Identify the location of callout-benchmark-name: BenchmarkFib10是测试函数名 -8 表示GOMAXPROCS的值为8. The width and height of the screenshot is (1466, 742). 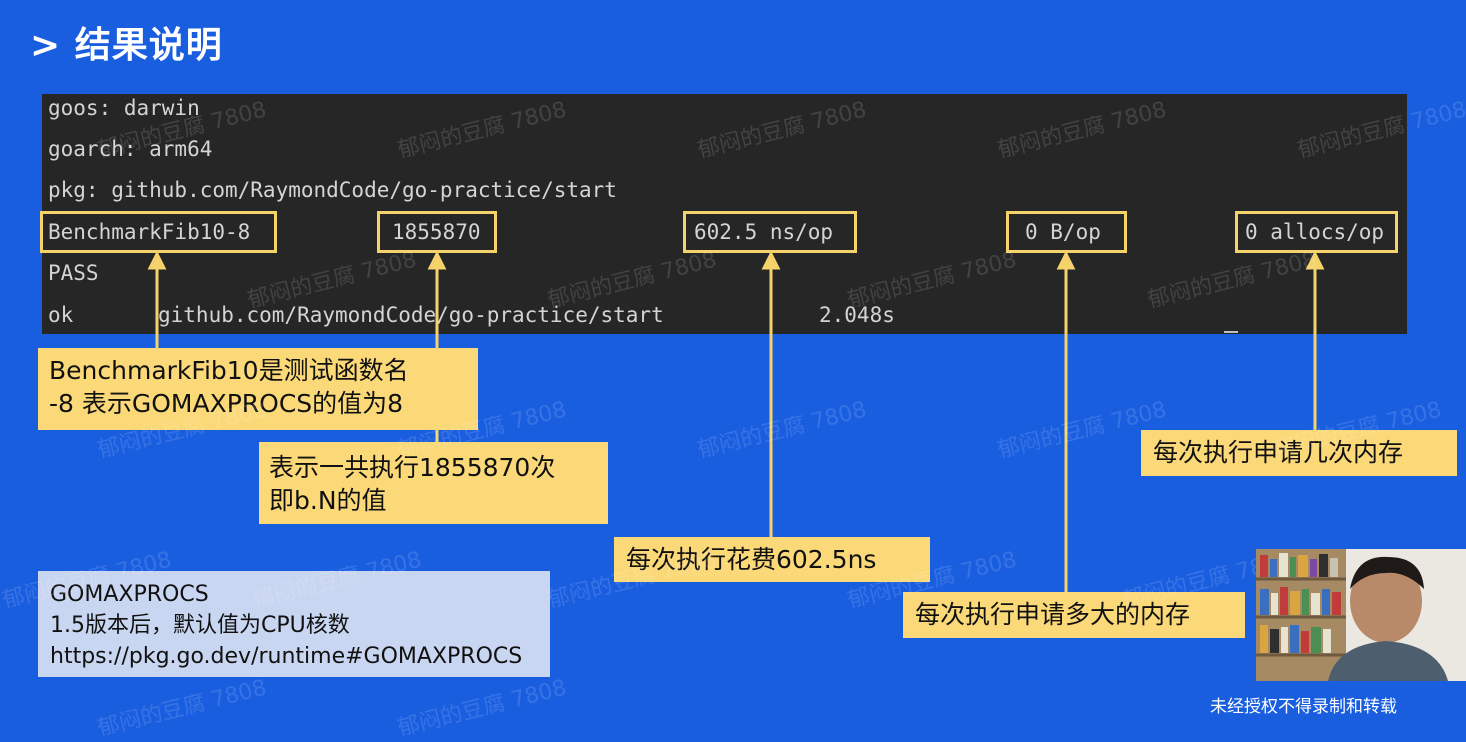
(258, 389).